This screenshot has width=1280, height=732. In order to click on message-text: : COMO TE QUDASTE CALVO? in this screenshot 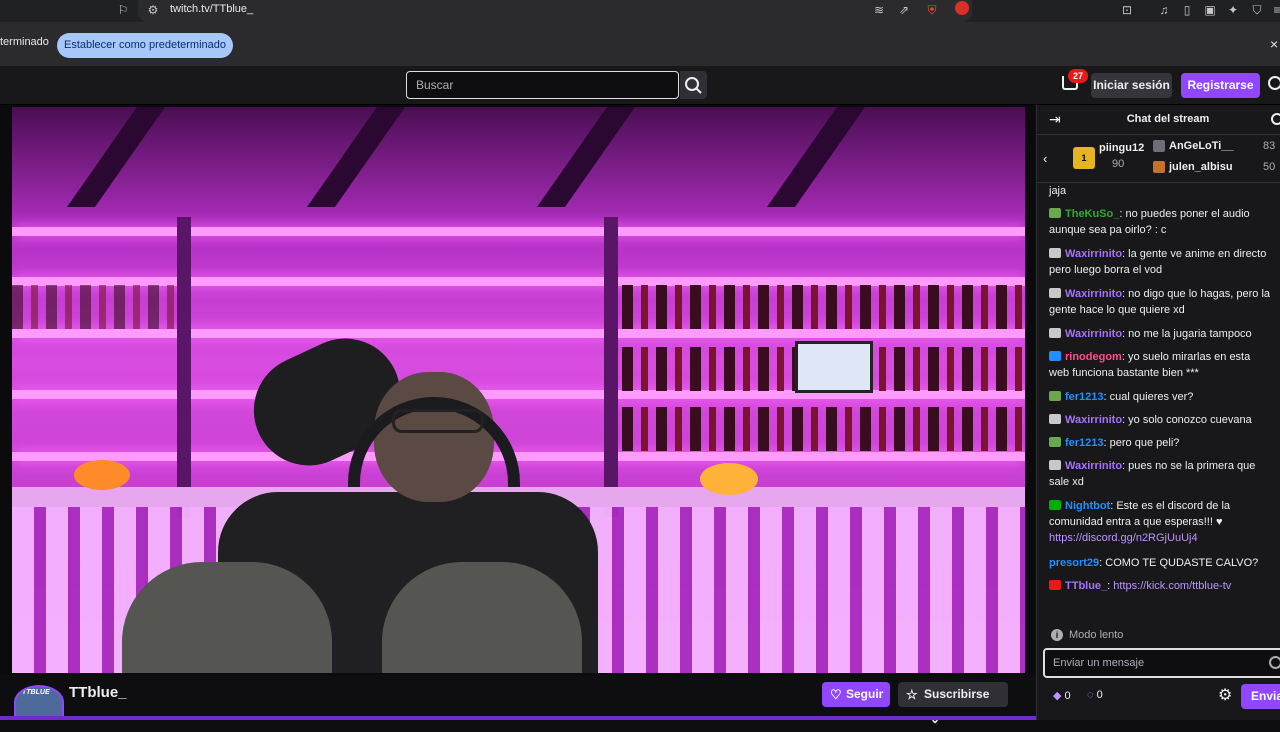, I will do `click(1179, 563)`.